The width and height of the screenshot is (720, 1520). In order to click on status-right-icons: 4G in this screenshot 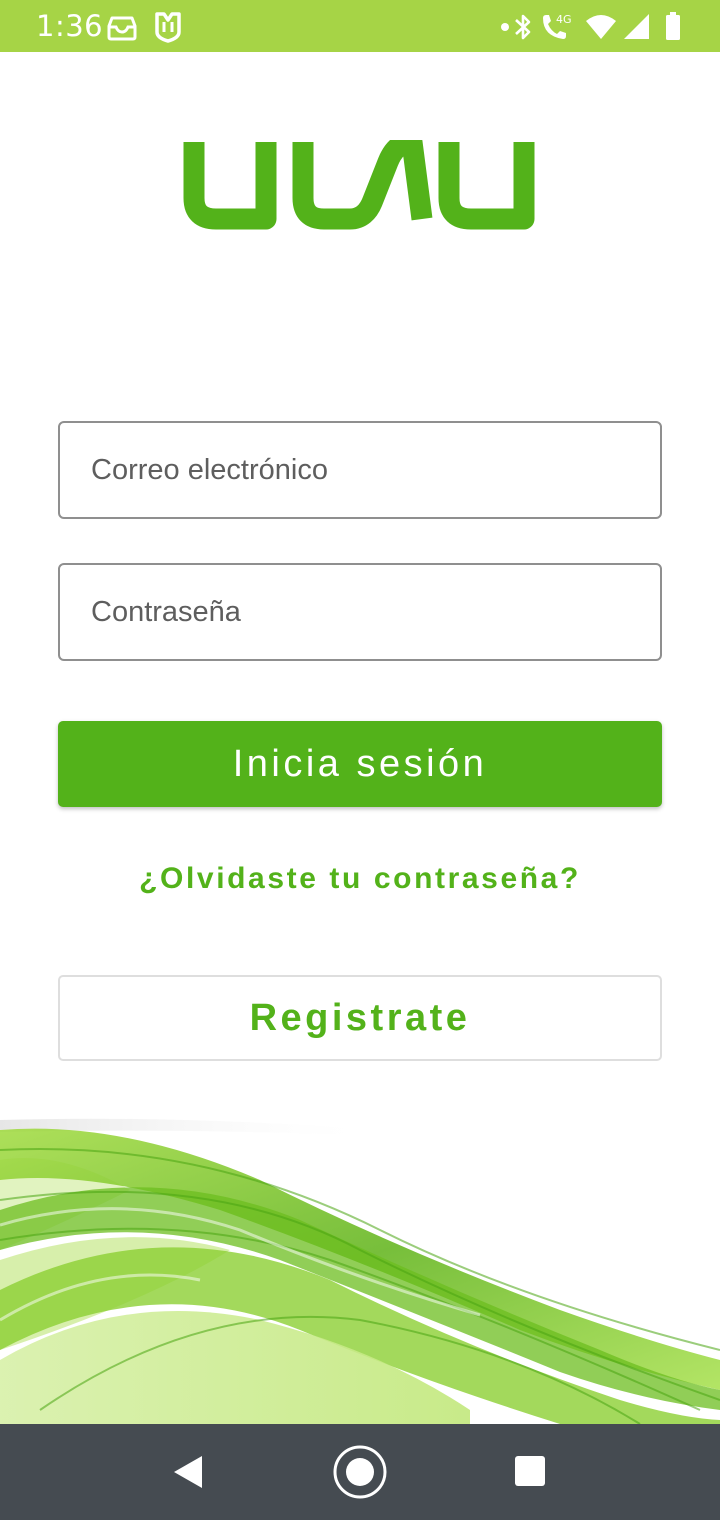, I will do `click(595, 27)`.